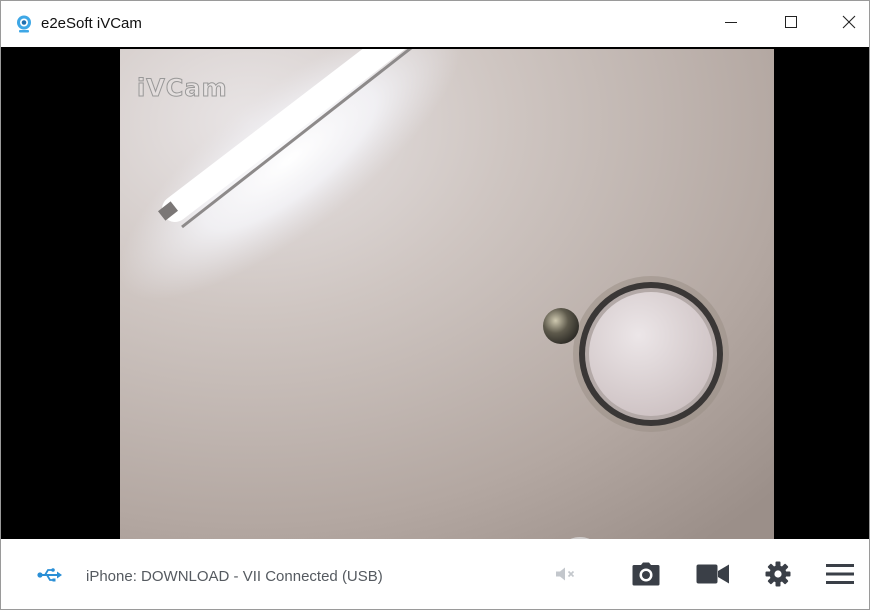 Image resolution: width=870 pixels, height=610 pixels. I want to click on speaker-muted-icon, so click(566, 576).